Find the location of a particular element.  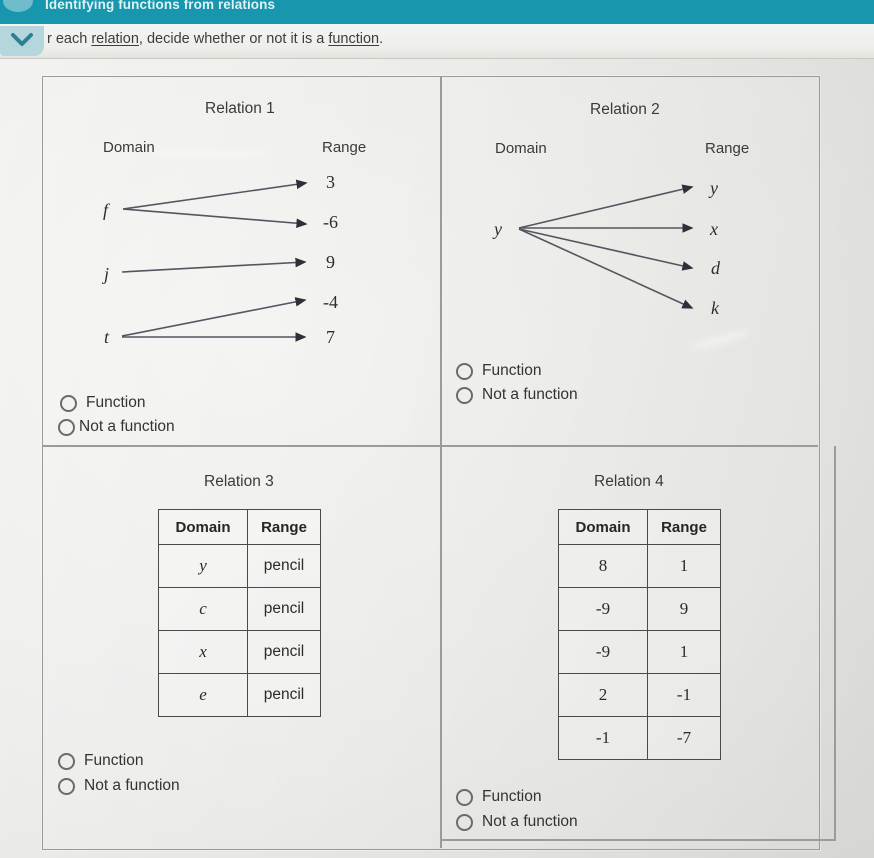

relation-4-table: Domain Range 8 1 -9 9 -9 1 2 -1 -1 -7 is located at coordinates (639, 634).